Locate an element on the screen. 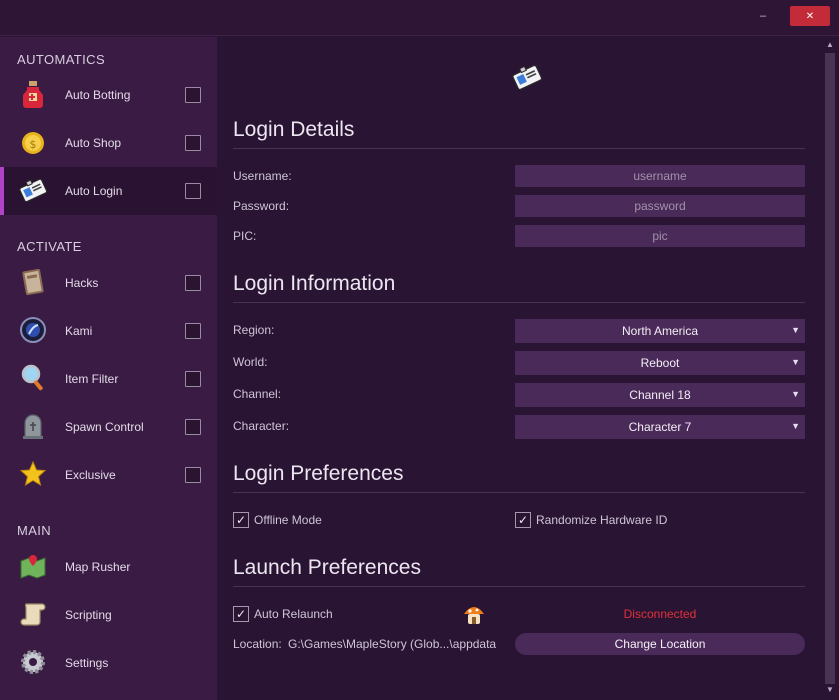  auto-shop-checkbox is located at coordinates (193, 143).